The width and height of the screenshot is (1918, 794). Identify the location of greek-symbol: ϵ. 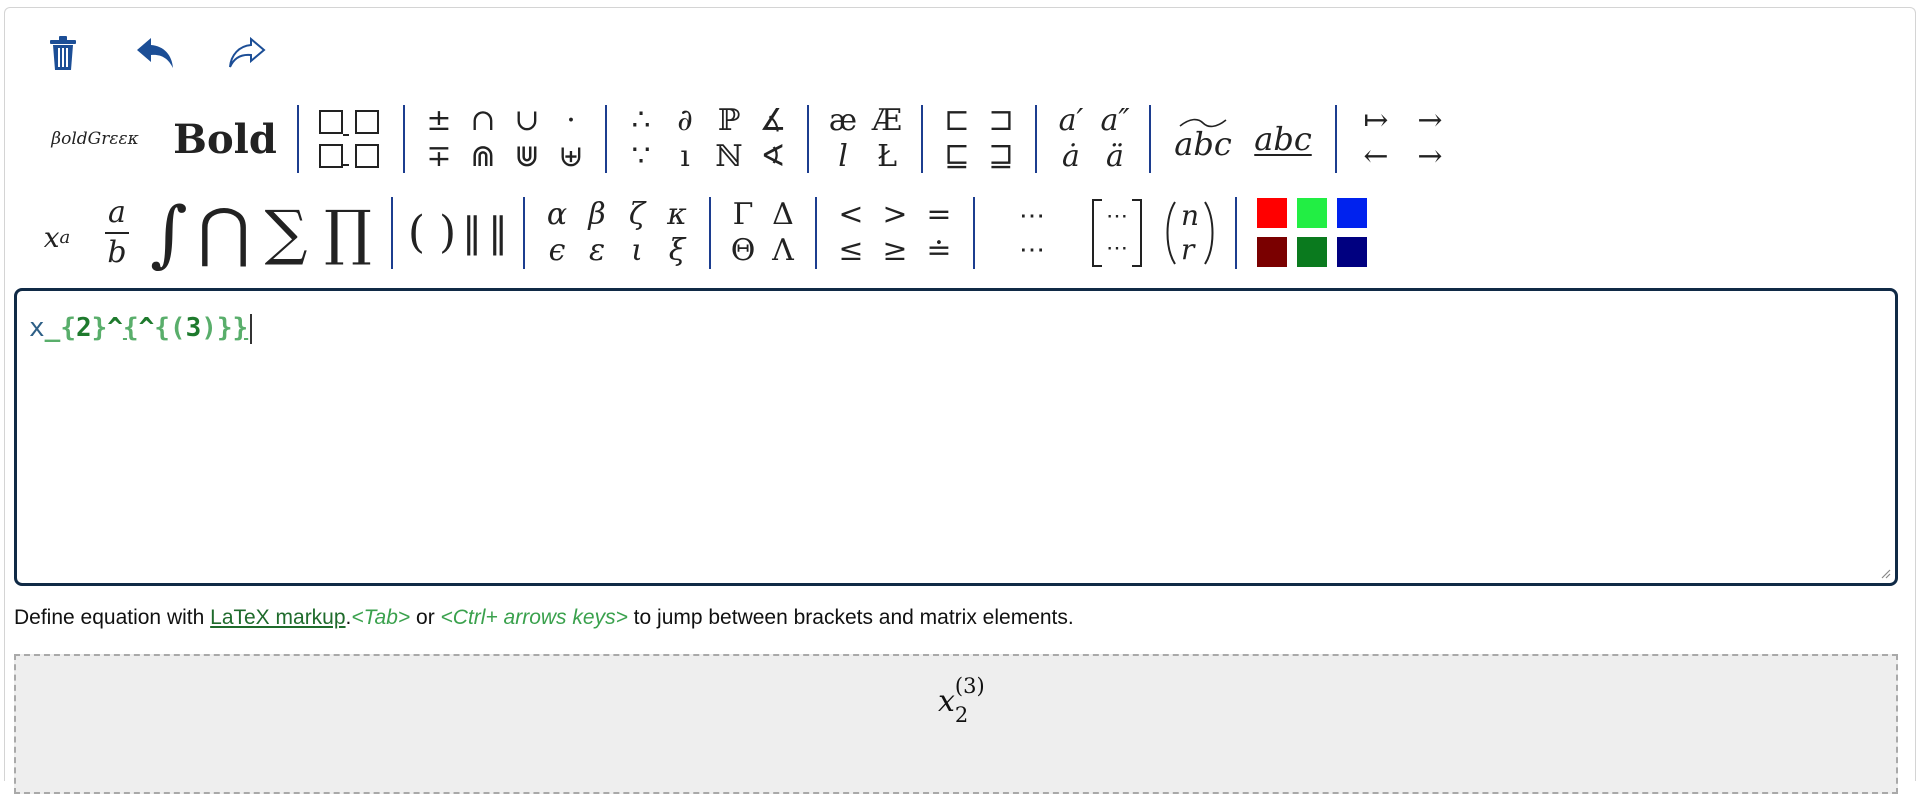
(557, 250).